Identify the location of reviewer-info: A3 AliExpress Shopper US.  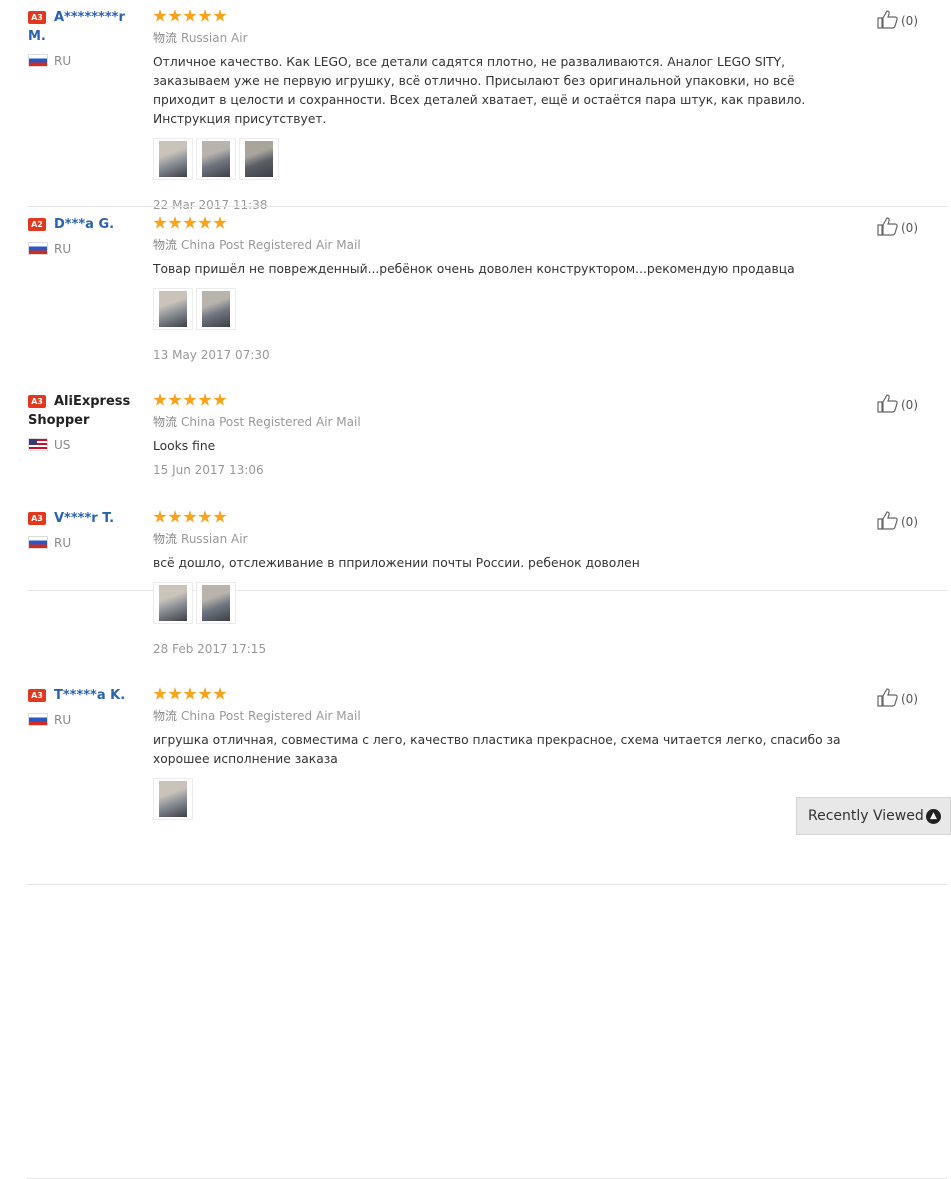
(85, 422).